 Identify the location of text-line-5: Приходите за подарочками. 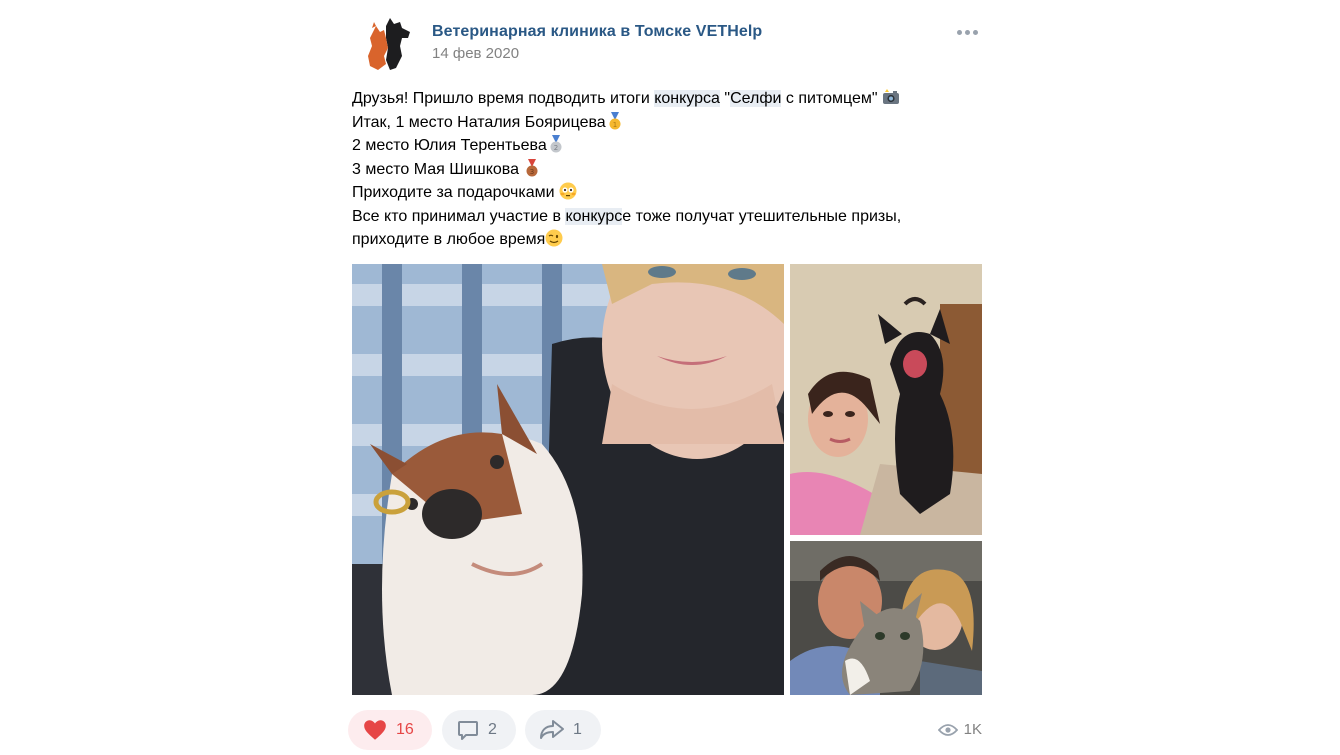
(667, 193).